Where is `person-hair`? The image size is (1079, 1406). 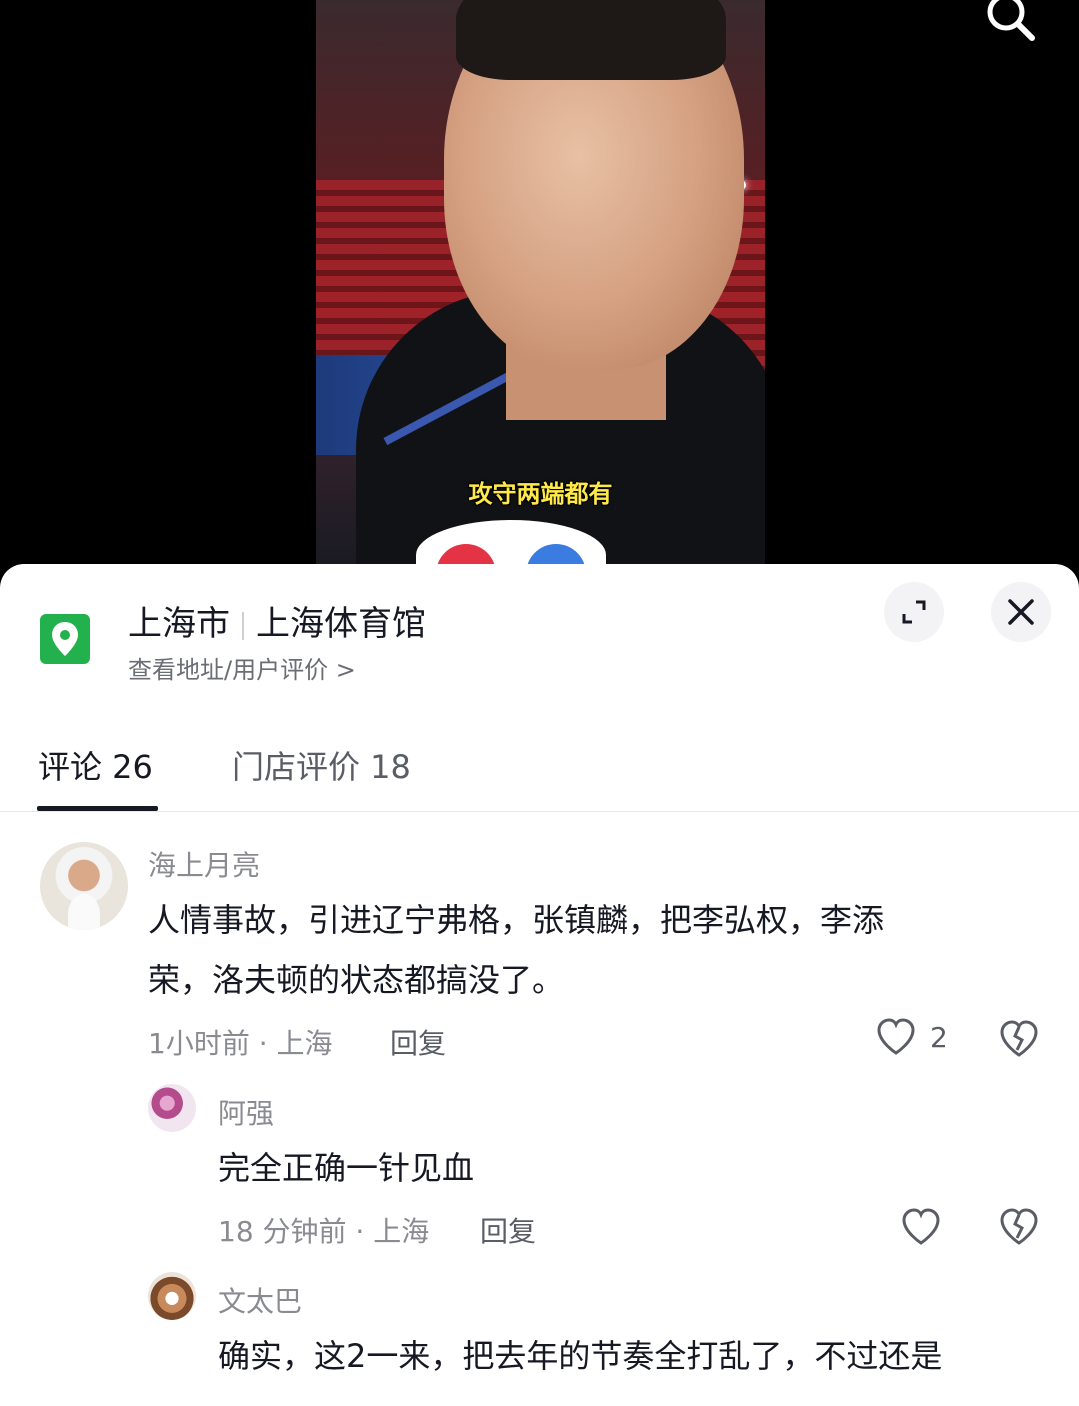 person-hair is located at coordinates (591, 40).